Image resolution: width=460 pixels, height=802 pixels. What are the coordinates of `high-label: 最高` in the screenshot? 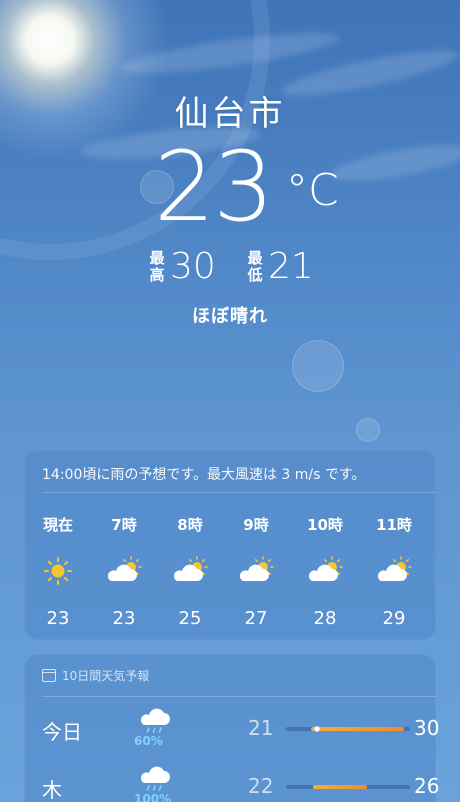 It's located at (157, 266).